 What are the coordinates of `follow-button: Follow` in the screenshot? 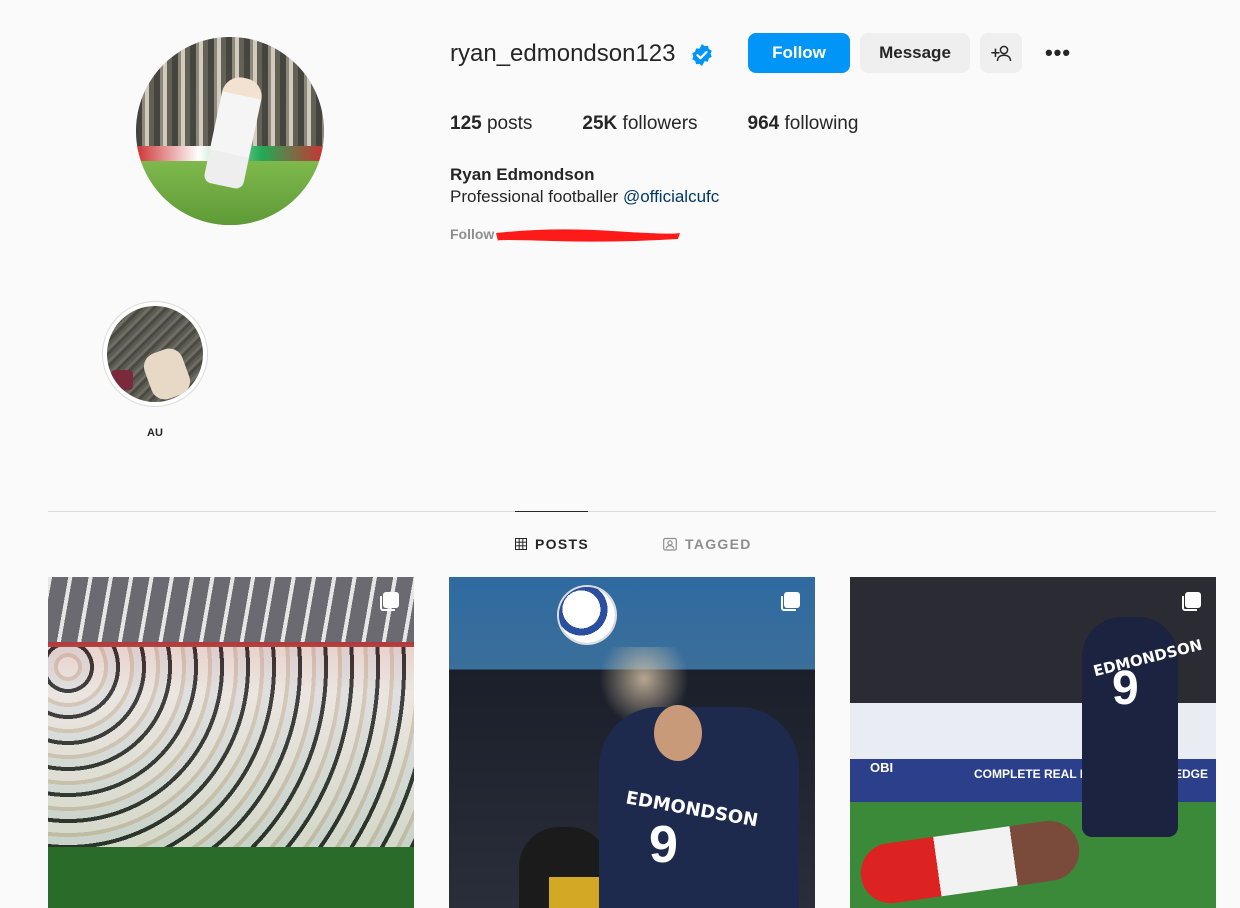 It's located at (799, 53).